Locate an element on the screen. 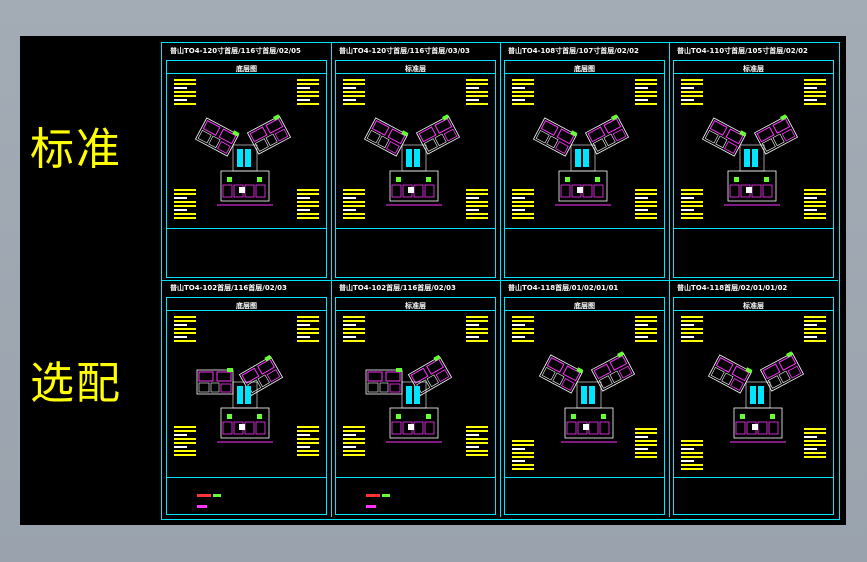 This screenshot has width=867, height=562. sheet-title: 普山TO4-120寸首层/116寸首层/03/03 is located at coordinates (404, 51).